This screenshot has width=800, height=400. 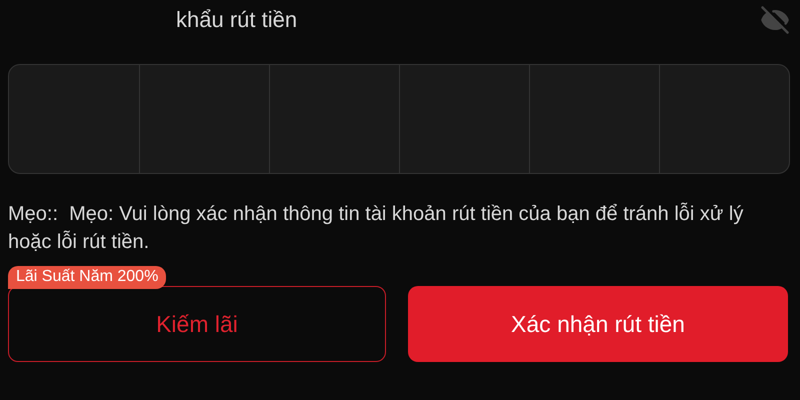 I want to click on rate-badge: Lãi Suất Năm 200%, so click(x=87, y=277).